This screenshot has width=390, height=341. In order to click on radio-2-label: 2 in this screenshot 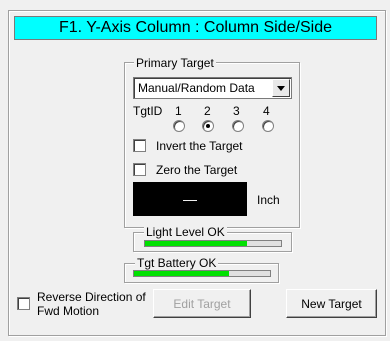, I will do `click(207, 111)`.